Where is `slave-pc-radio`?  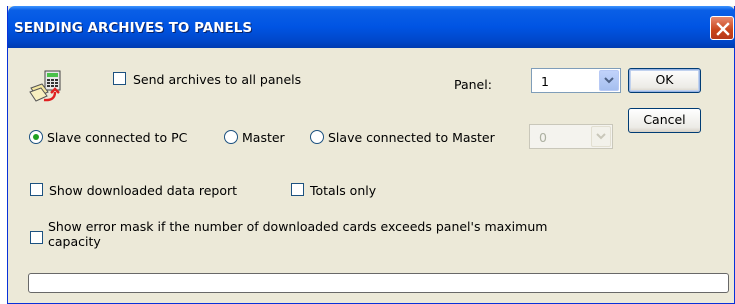
slave-pc-radio is located at coordinates (36, 137).